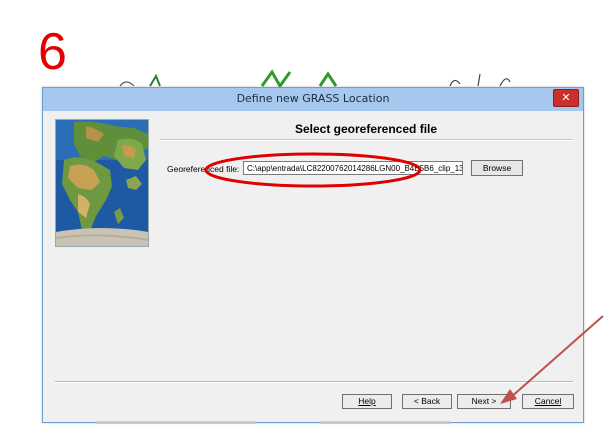 The image size is (609, 425). I want to click on help-button-label: Help, so click(367, 401).